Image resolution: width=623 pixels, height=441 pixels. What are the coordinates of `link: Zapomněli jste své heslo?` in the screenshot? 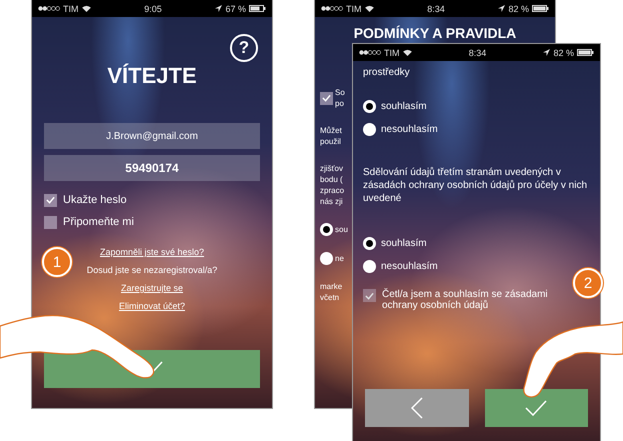 It's located at (152, 252).